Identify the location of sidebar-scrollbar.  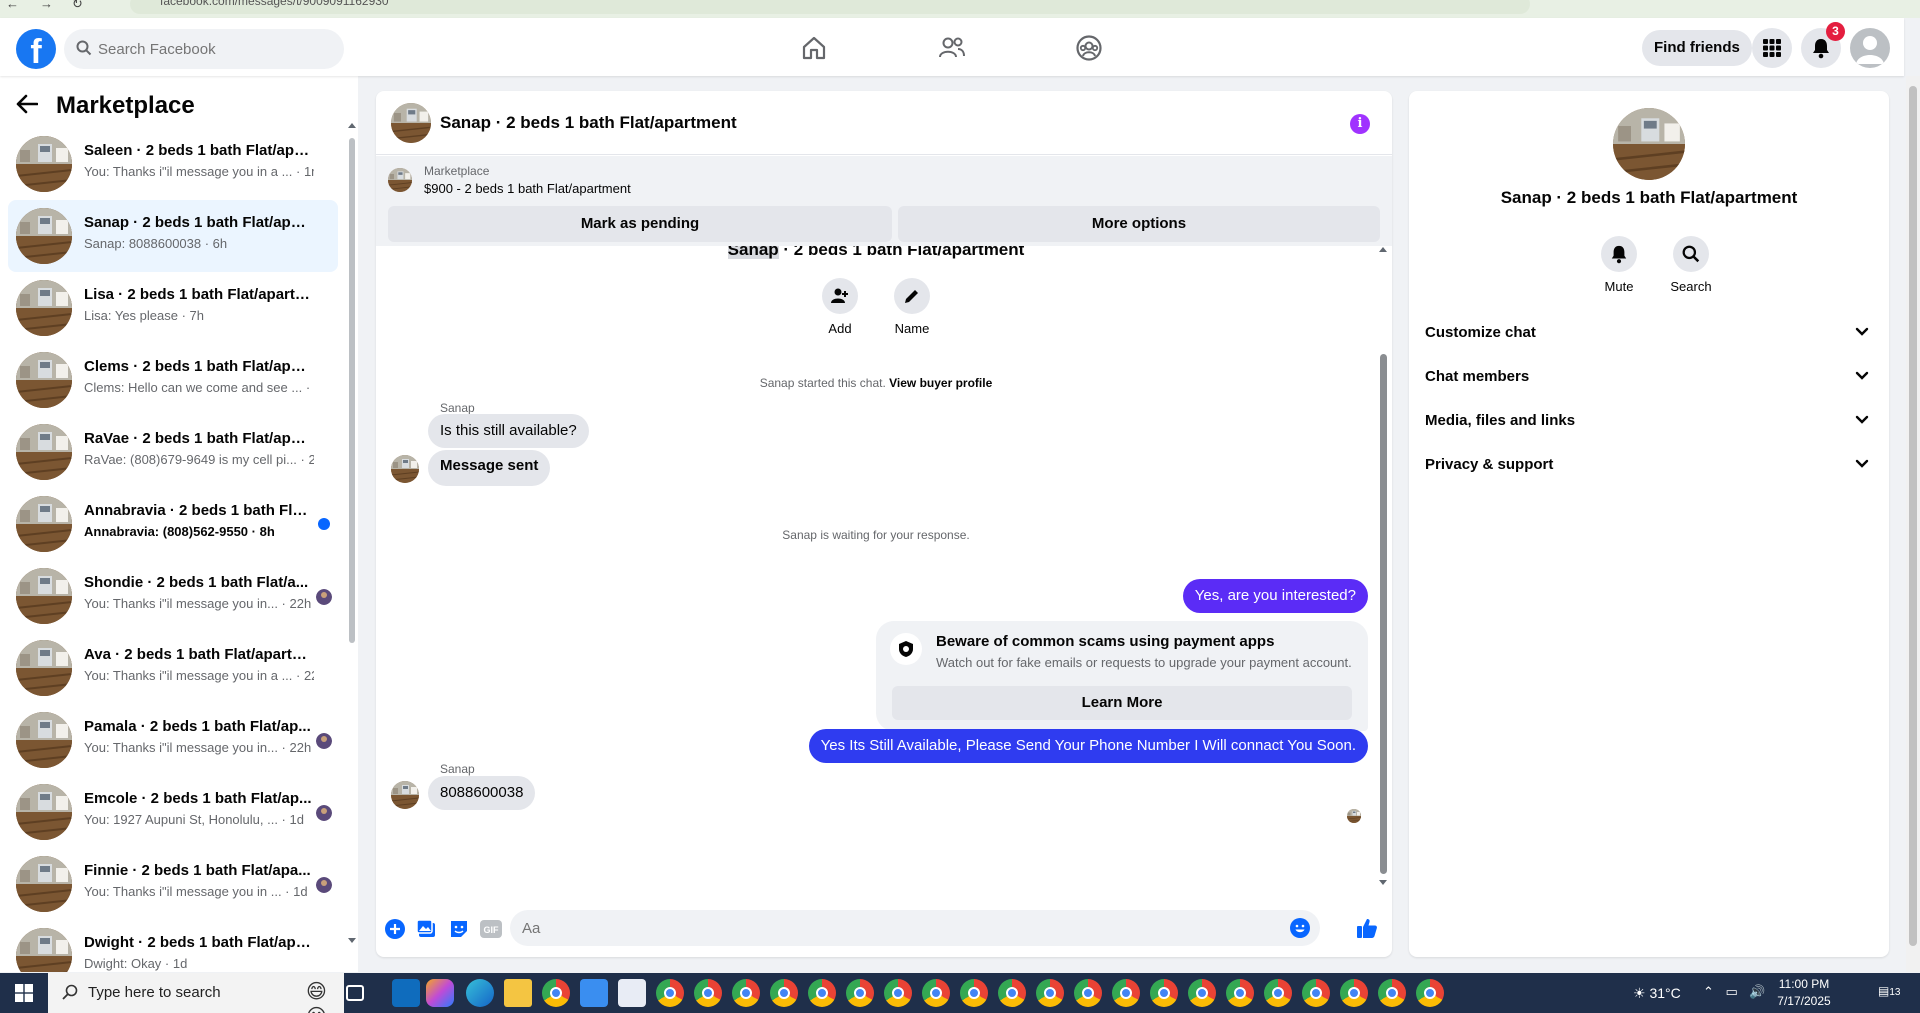
(352, 529).